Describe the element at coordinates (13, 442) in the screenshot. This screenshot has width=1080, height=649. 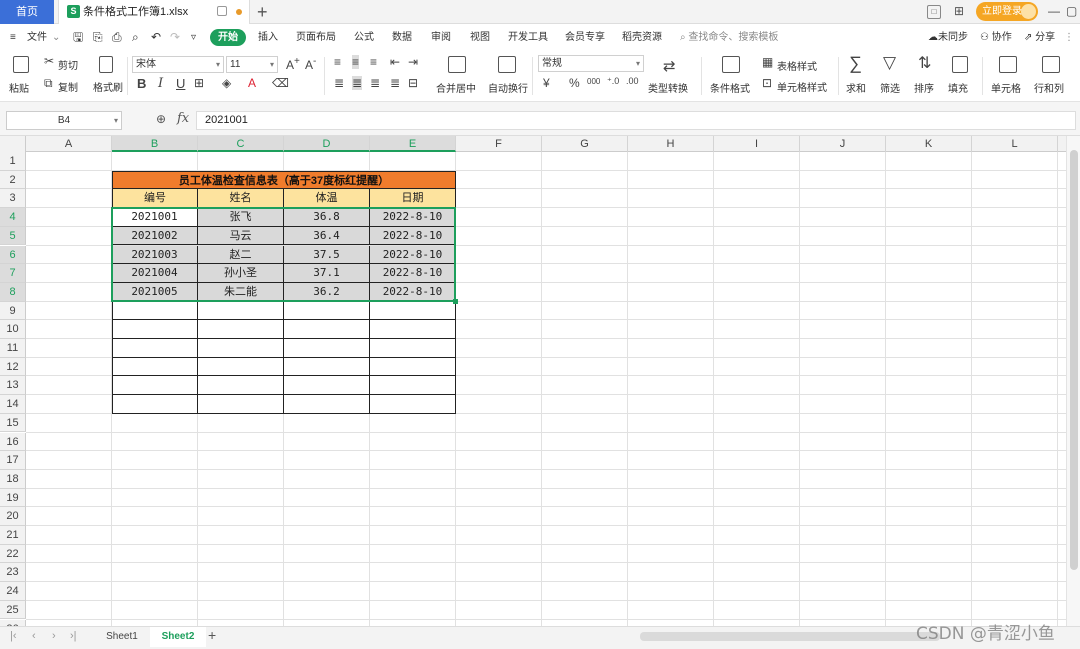
I see `row-header-16: 16` at that location.